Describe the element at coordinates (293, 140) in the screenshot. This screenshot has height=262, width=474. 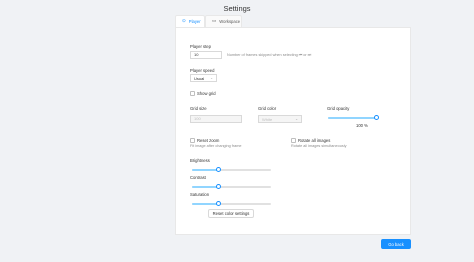
I see `rotate-all-checkbox` at that location.